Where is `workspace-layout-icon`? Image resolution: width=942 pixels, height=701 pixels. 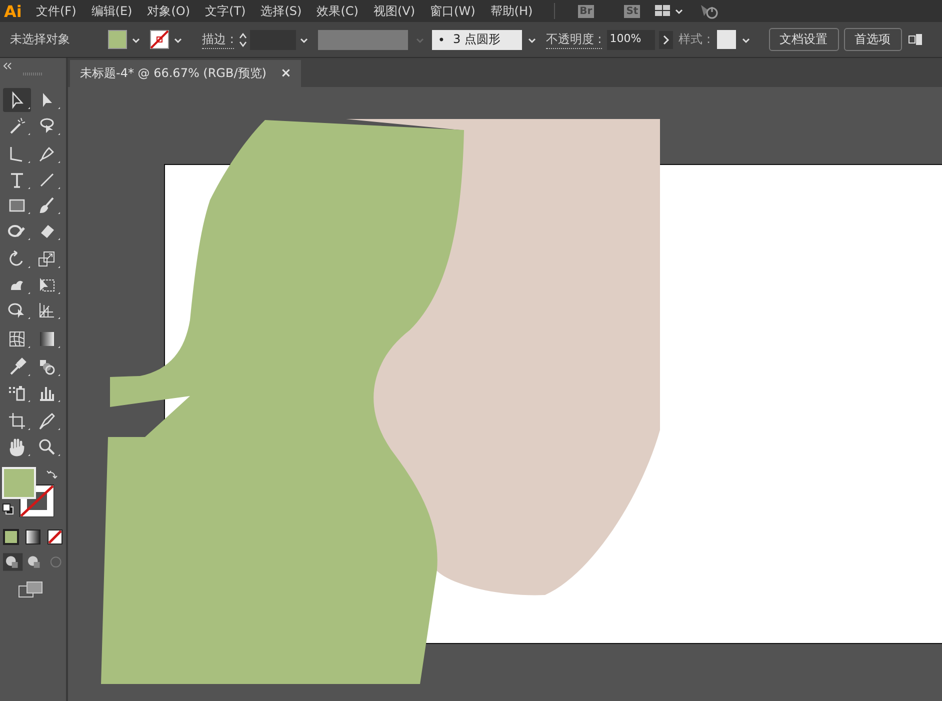 workspace-layout-icon is located at coordinates (663, 11).